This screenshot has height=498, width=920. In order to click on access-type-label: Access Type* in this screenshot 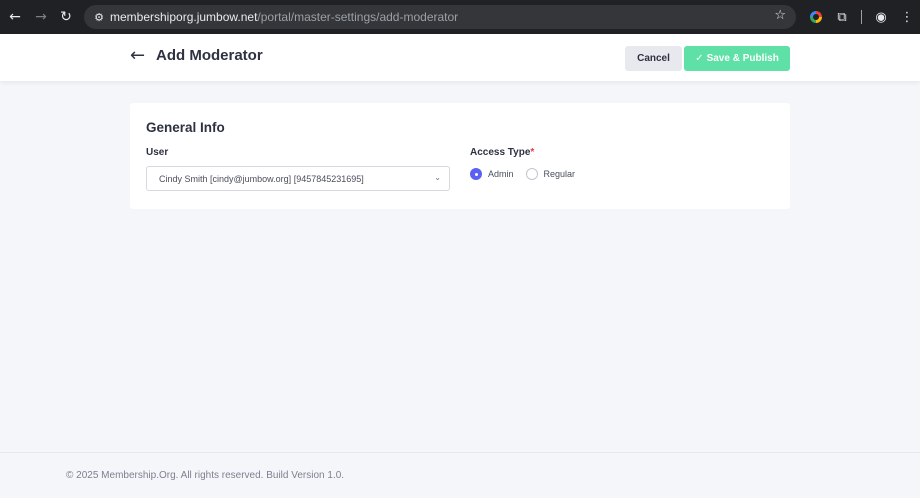, I will do `click(502, 152)`.